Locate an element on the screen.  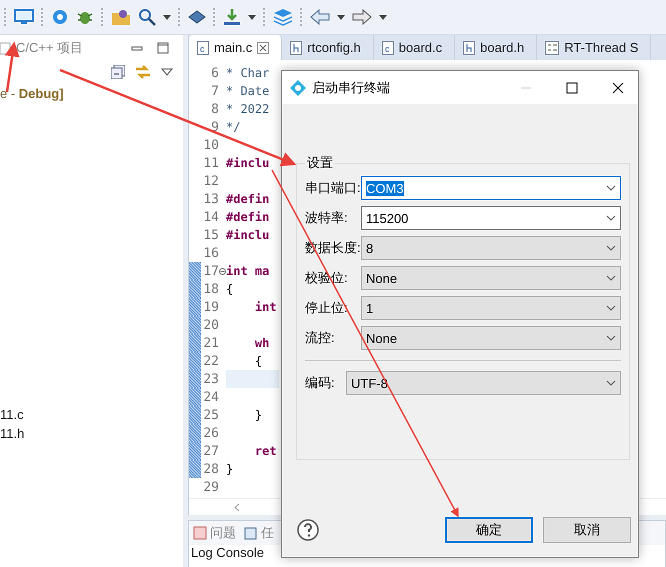
code-text: ret is located at coordinates (265, 451).